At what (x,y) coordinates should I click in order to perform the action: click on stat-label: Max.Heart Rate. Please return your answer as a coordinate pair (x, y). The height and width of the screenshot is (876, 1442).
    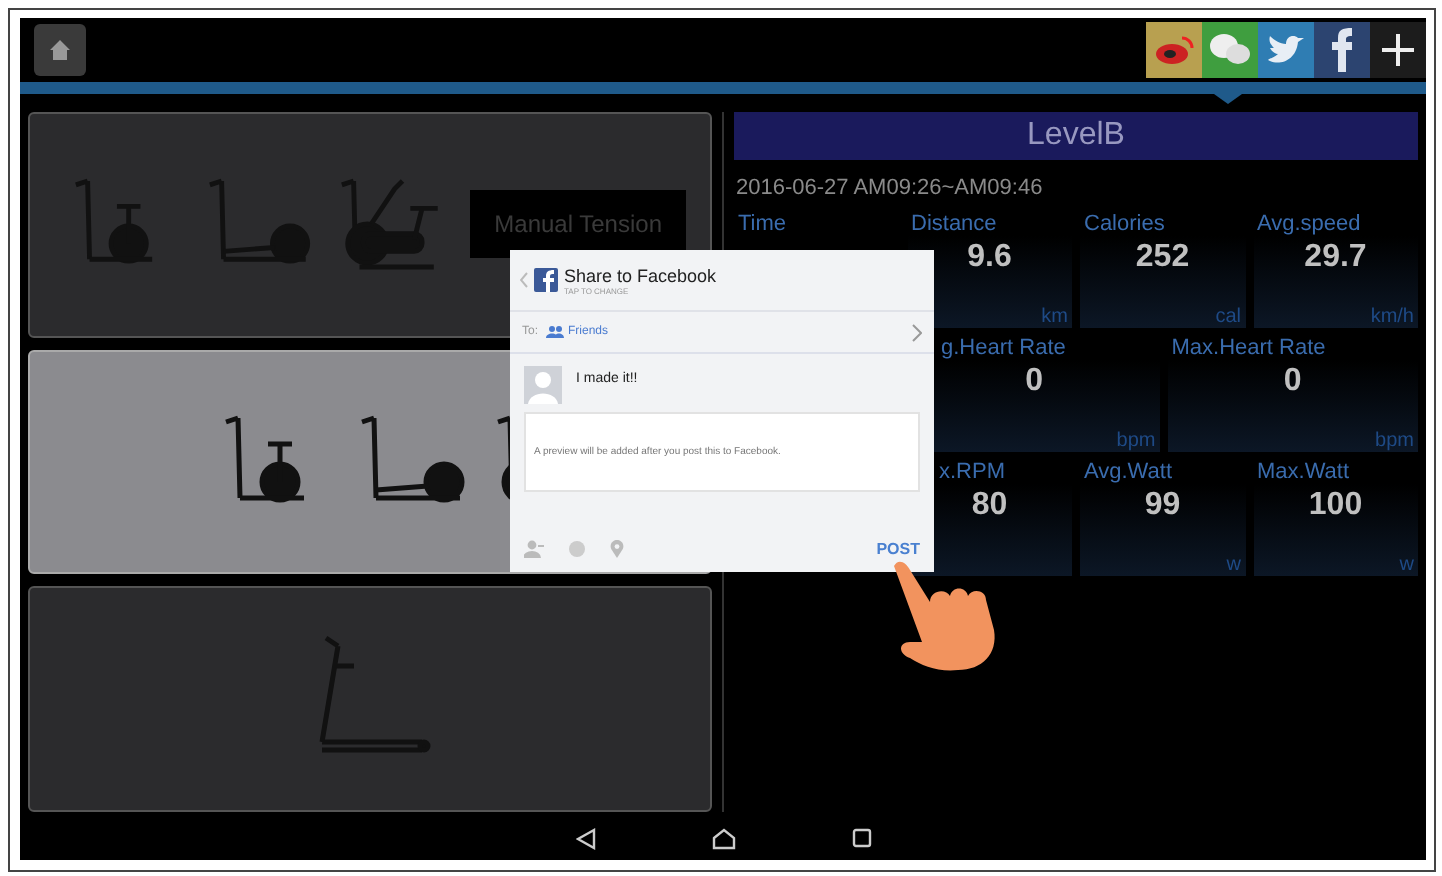
    Looking at the image, I should click on (1247, 348).